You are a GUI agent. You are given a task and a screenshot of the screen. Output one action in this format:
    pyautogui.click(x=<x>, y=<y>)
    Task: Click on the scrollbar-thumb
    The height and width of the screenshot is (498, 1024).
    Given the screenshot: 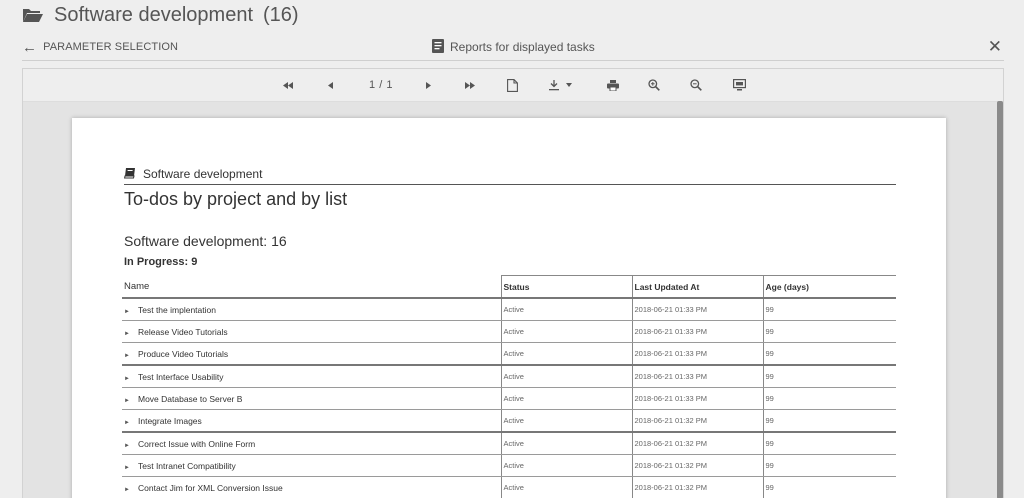 What is the action you would take?
    pyautogui.click(x=1000, y=299)
    